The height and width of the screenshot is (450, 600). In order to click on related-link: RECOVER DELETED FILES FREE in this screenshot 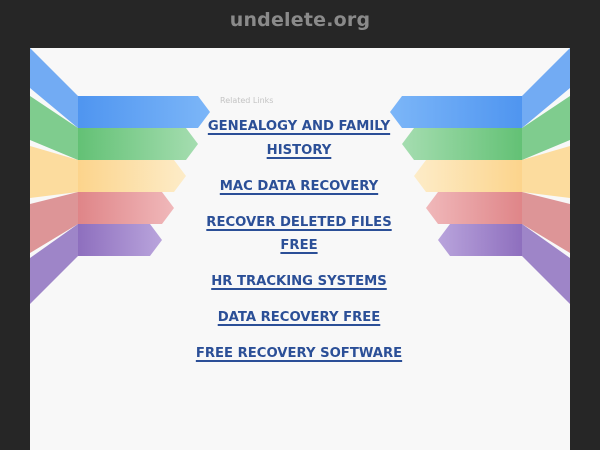, I will do `click(299, 234)`.